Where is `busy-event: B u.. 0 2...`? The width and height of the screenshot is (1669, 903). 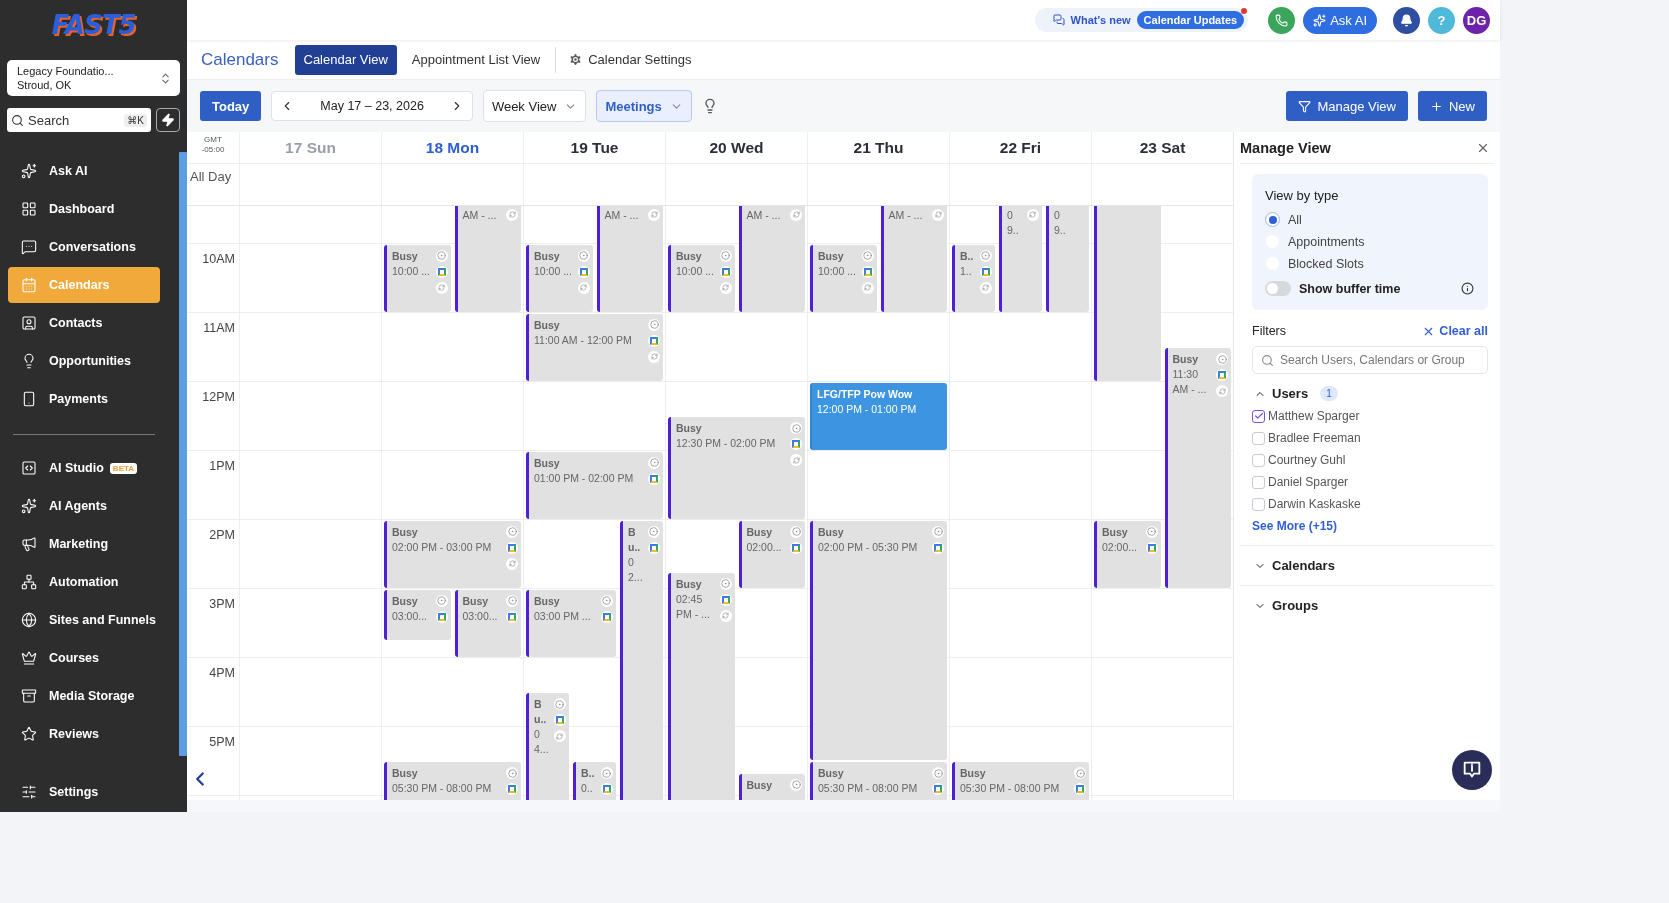 busy-event: B u.. 0 2... is located at coordinates (641, 660).